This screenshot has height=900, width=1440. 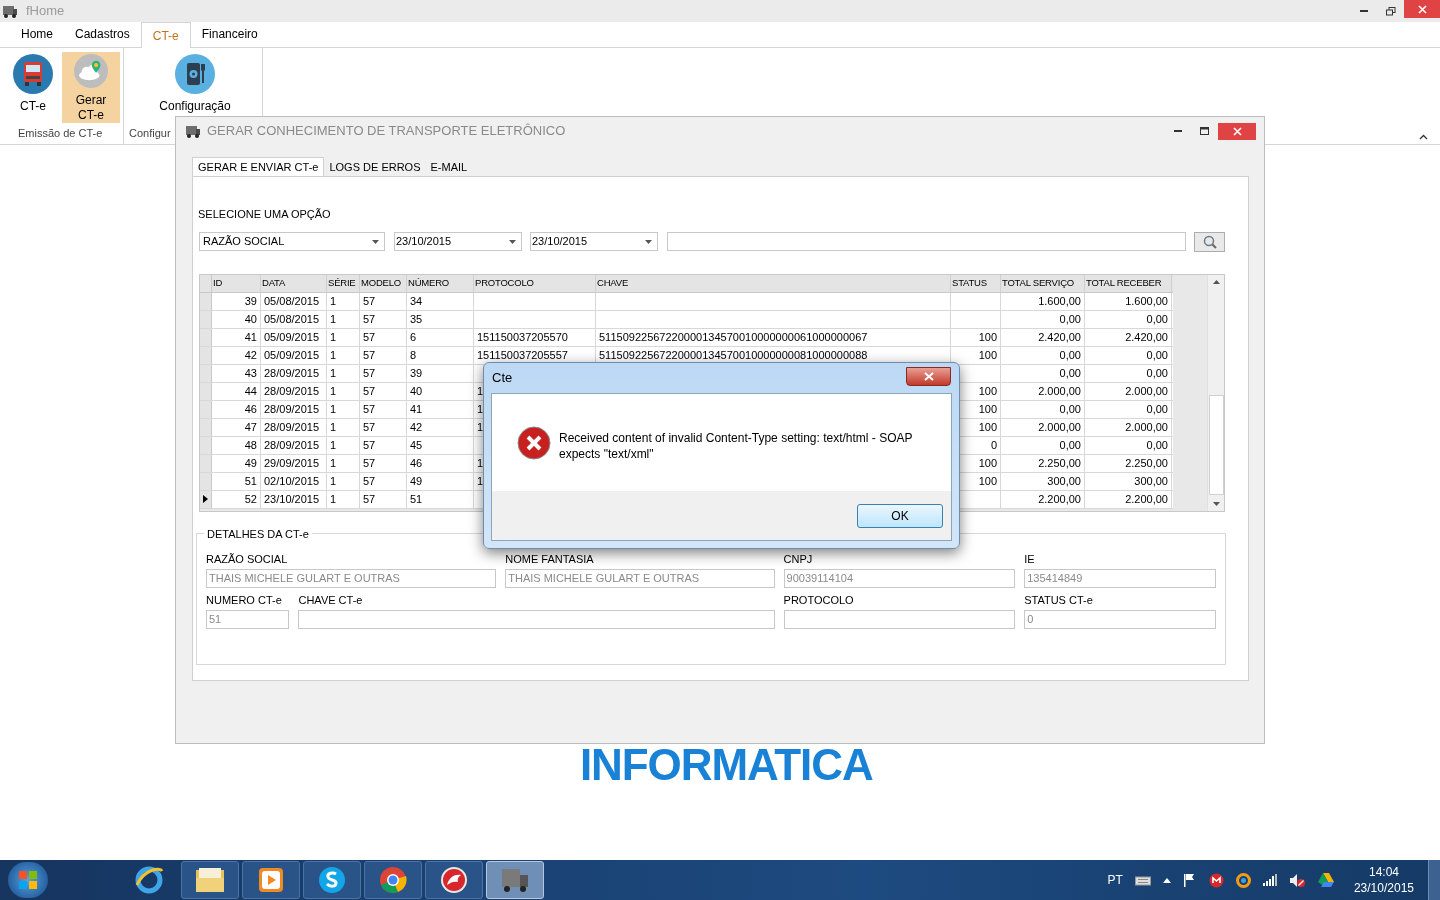 What do you see at coordinates (33, 87) in the screenshot?
I see `ribbon-button: CT-e` at bounding box center [33, 87].